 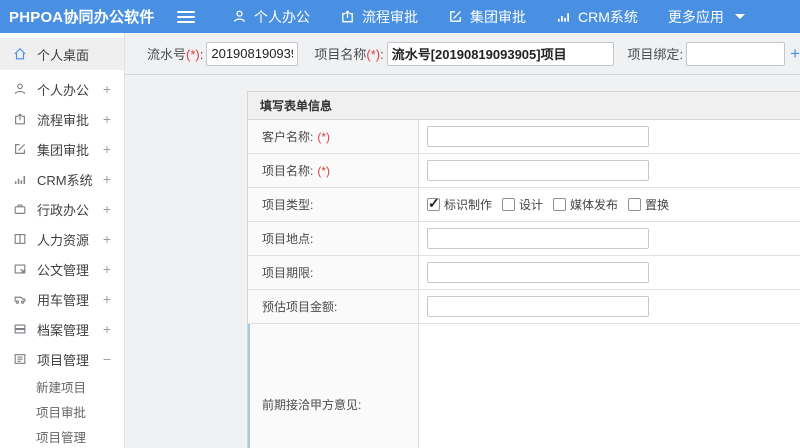 I want to click on sidebar-item-admin-office: 行政办公 +, so click(x=62, y=209).